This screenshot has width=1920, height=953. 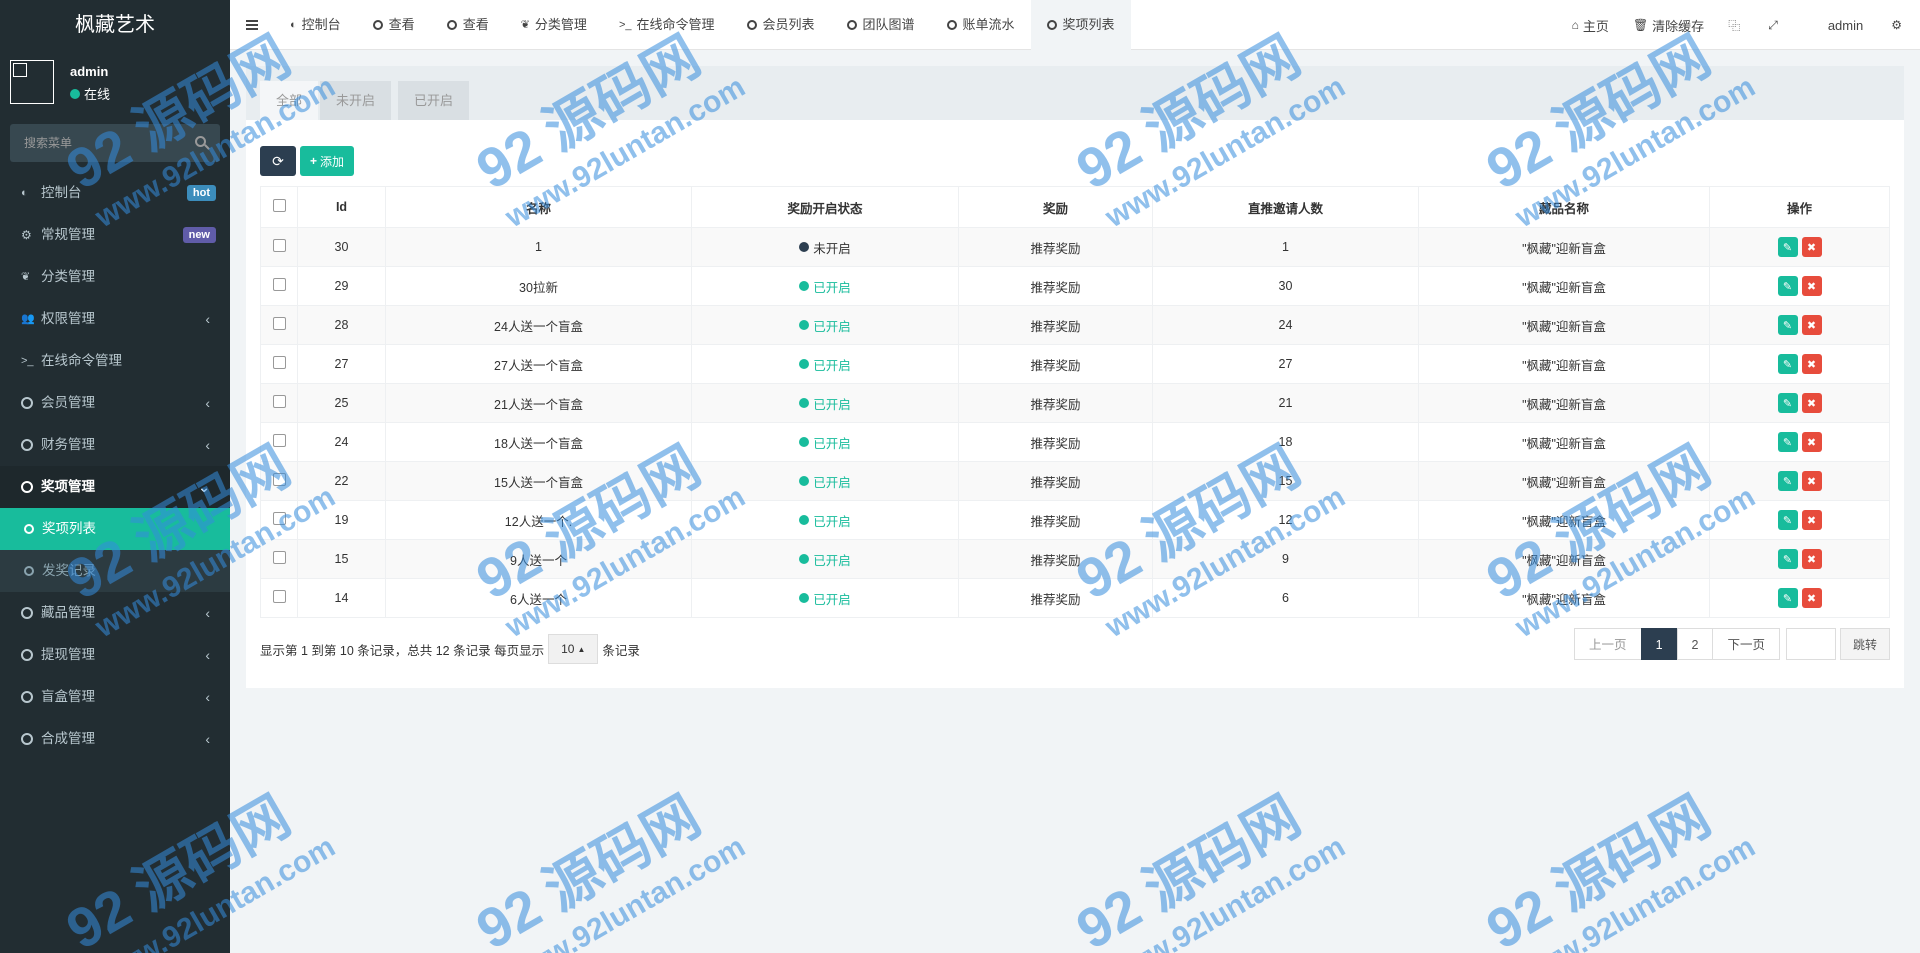 What do you see at coordinates (1075, 403) in the screenshot?
I see `table-row: 25 21人送一个盲盒 已开启 推荐奖励 21 "枫藏"迎新盲盒 ✎ ✖` at bounding box center [1075, 403].